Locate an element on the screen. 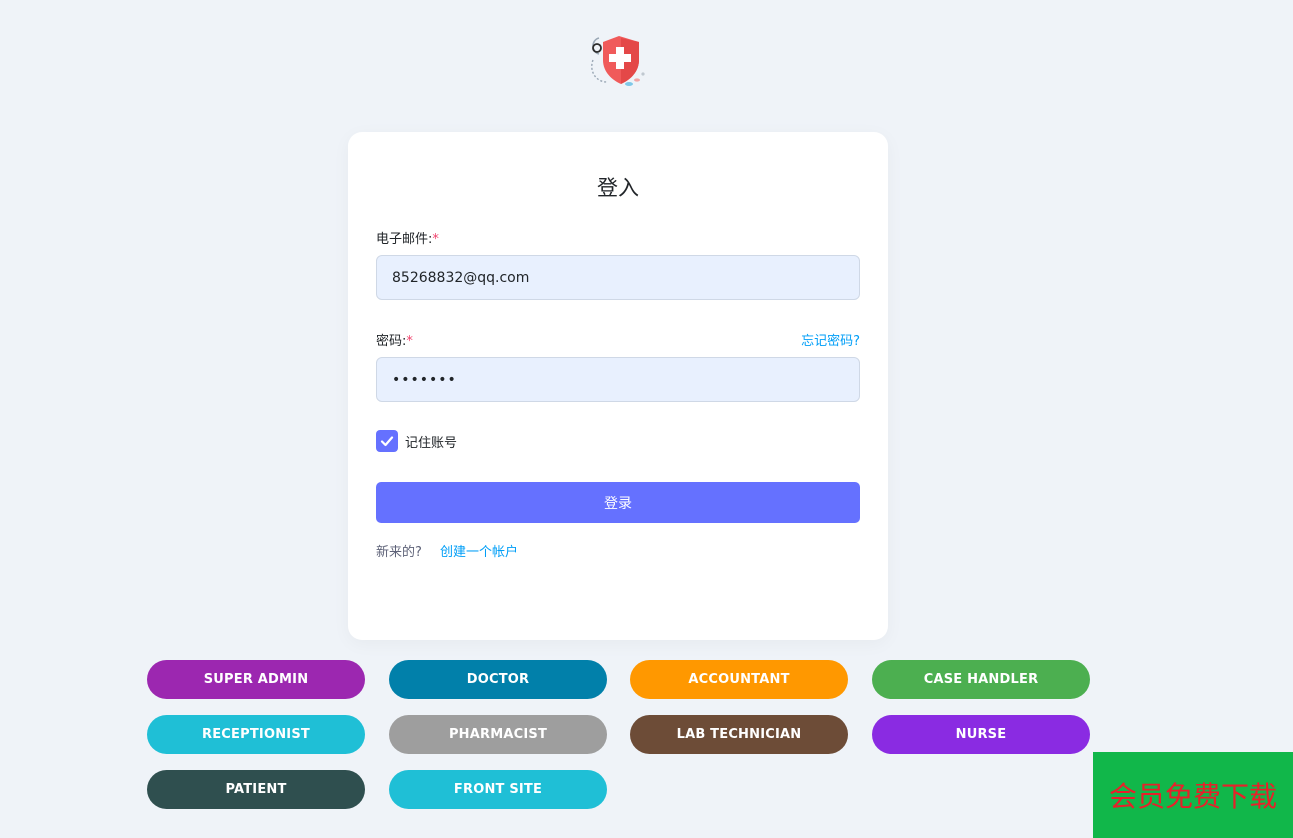  page-title: 登入 is located at coordinates (618, 188).